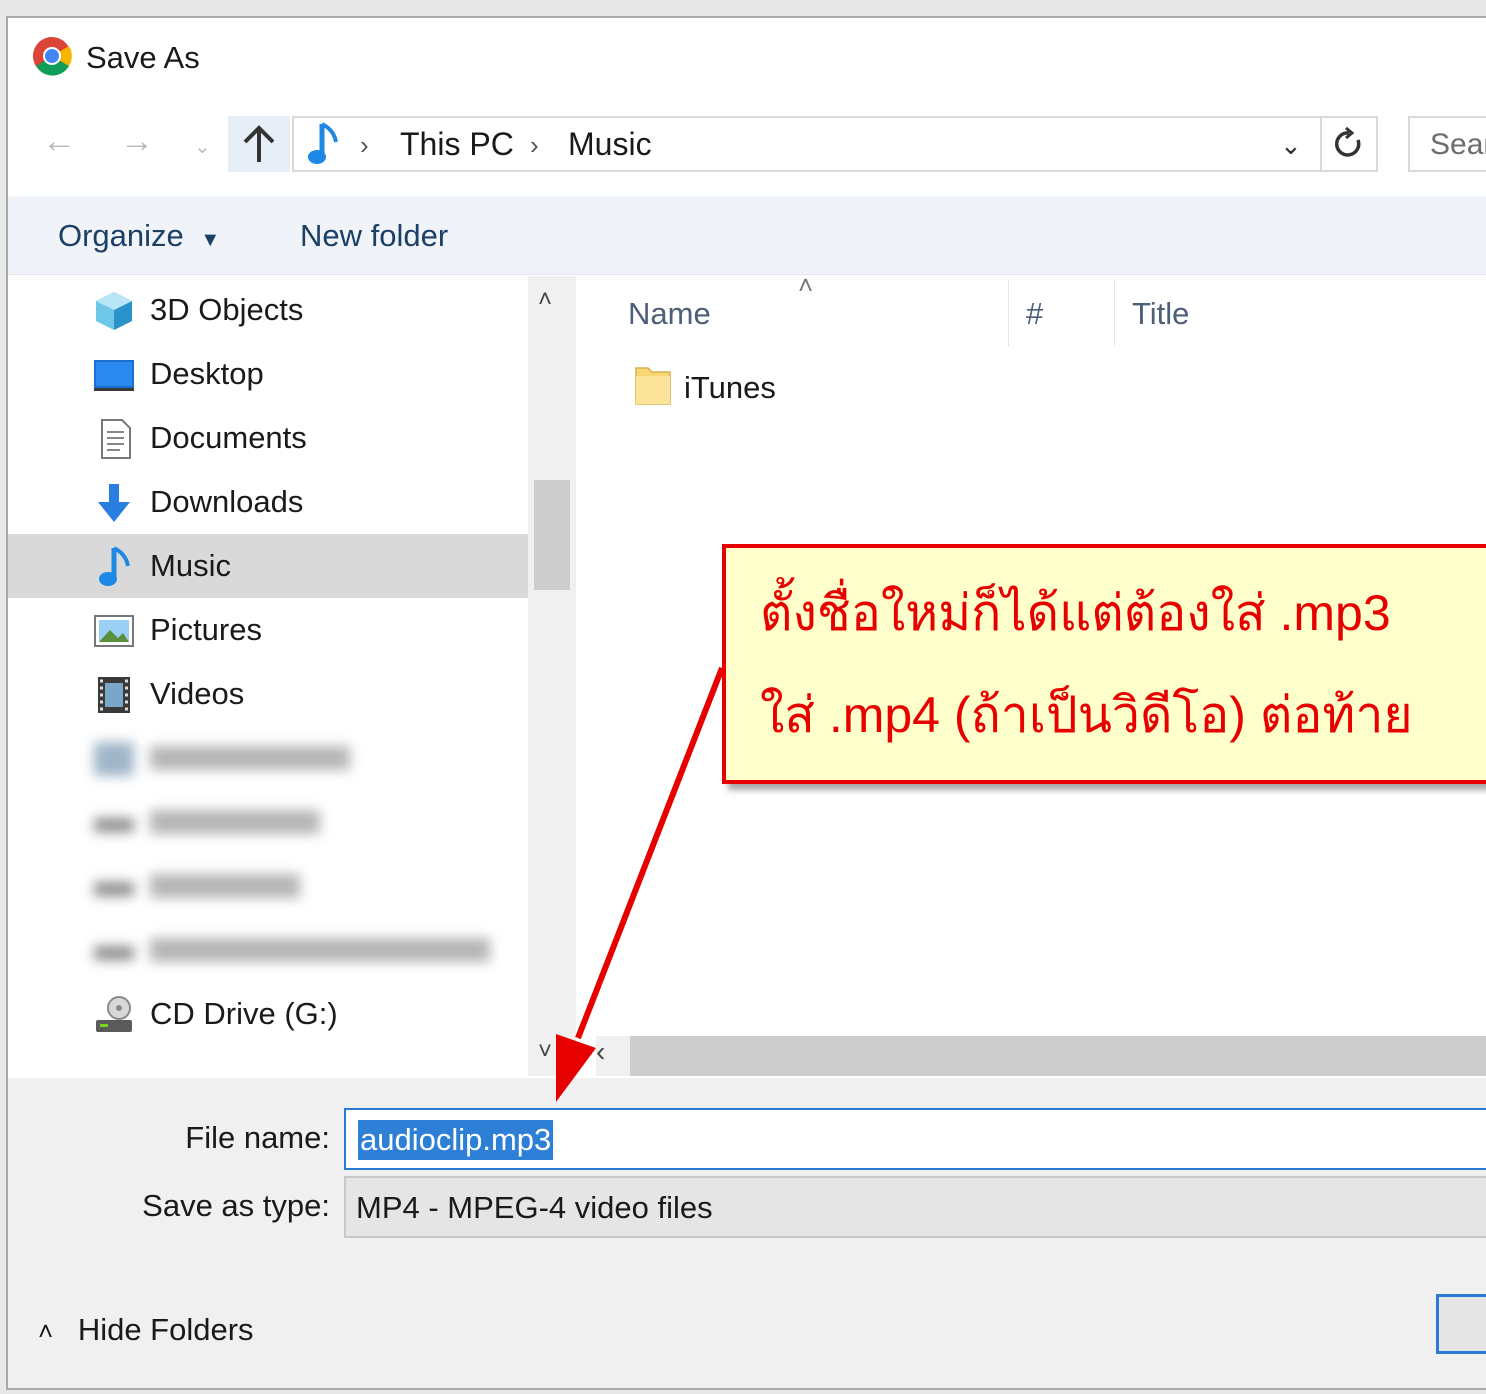 The image size is (1486, 1394). I want to click on annotation-arrow, so click(640, 884).